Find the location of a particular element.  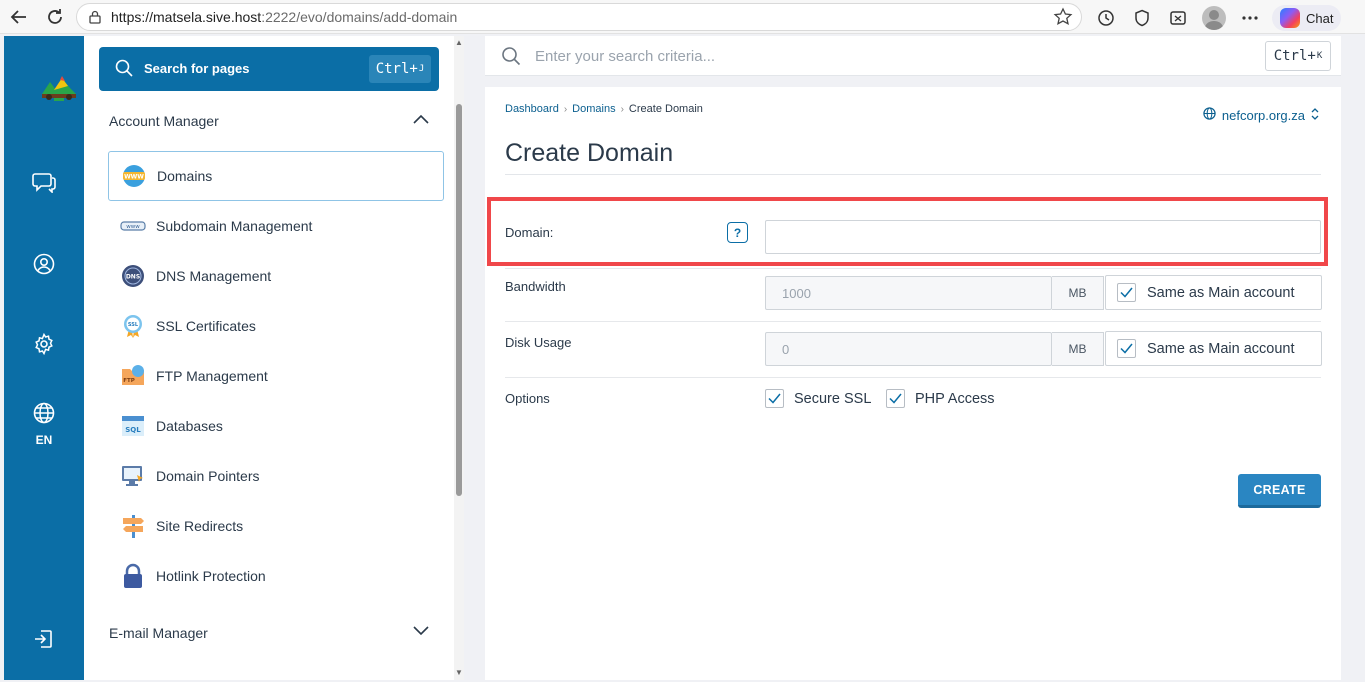

sidebar-item-hotlink-protection: Hotlink Protection is located at coordinates (276, 576).